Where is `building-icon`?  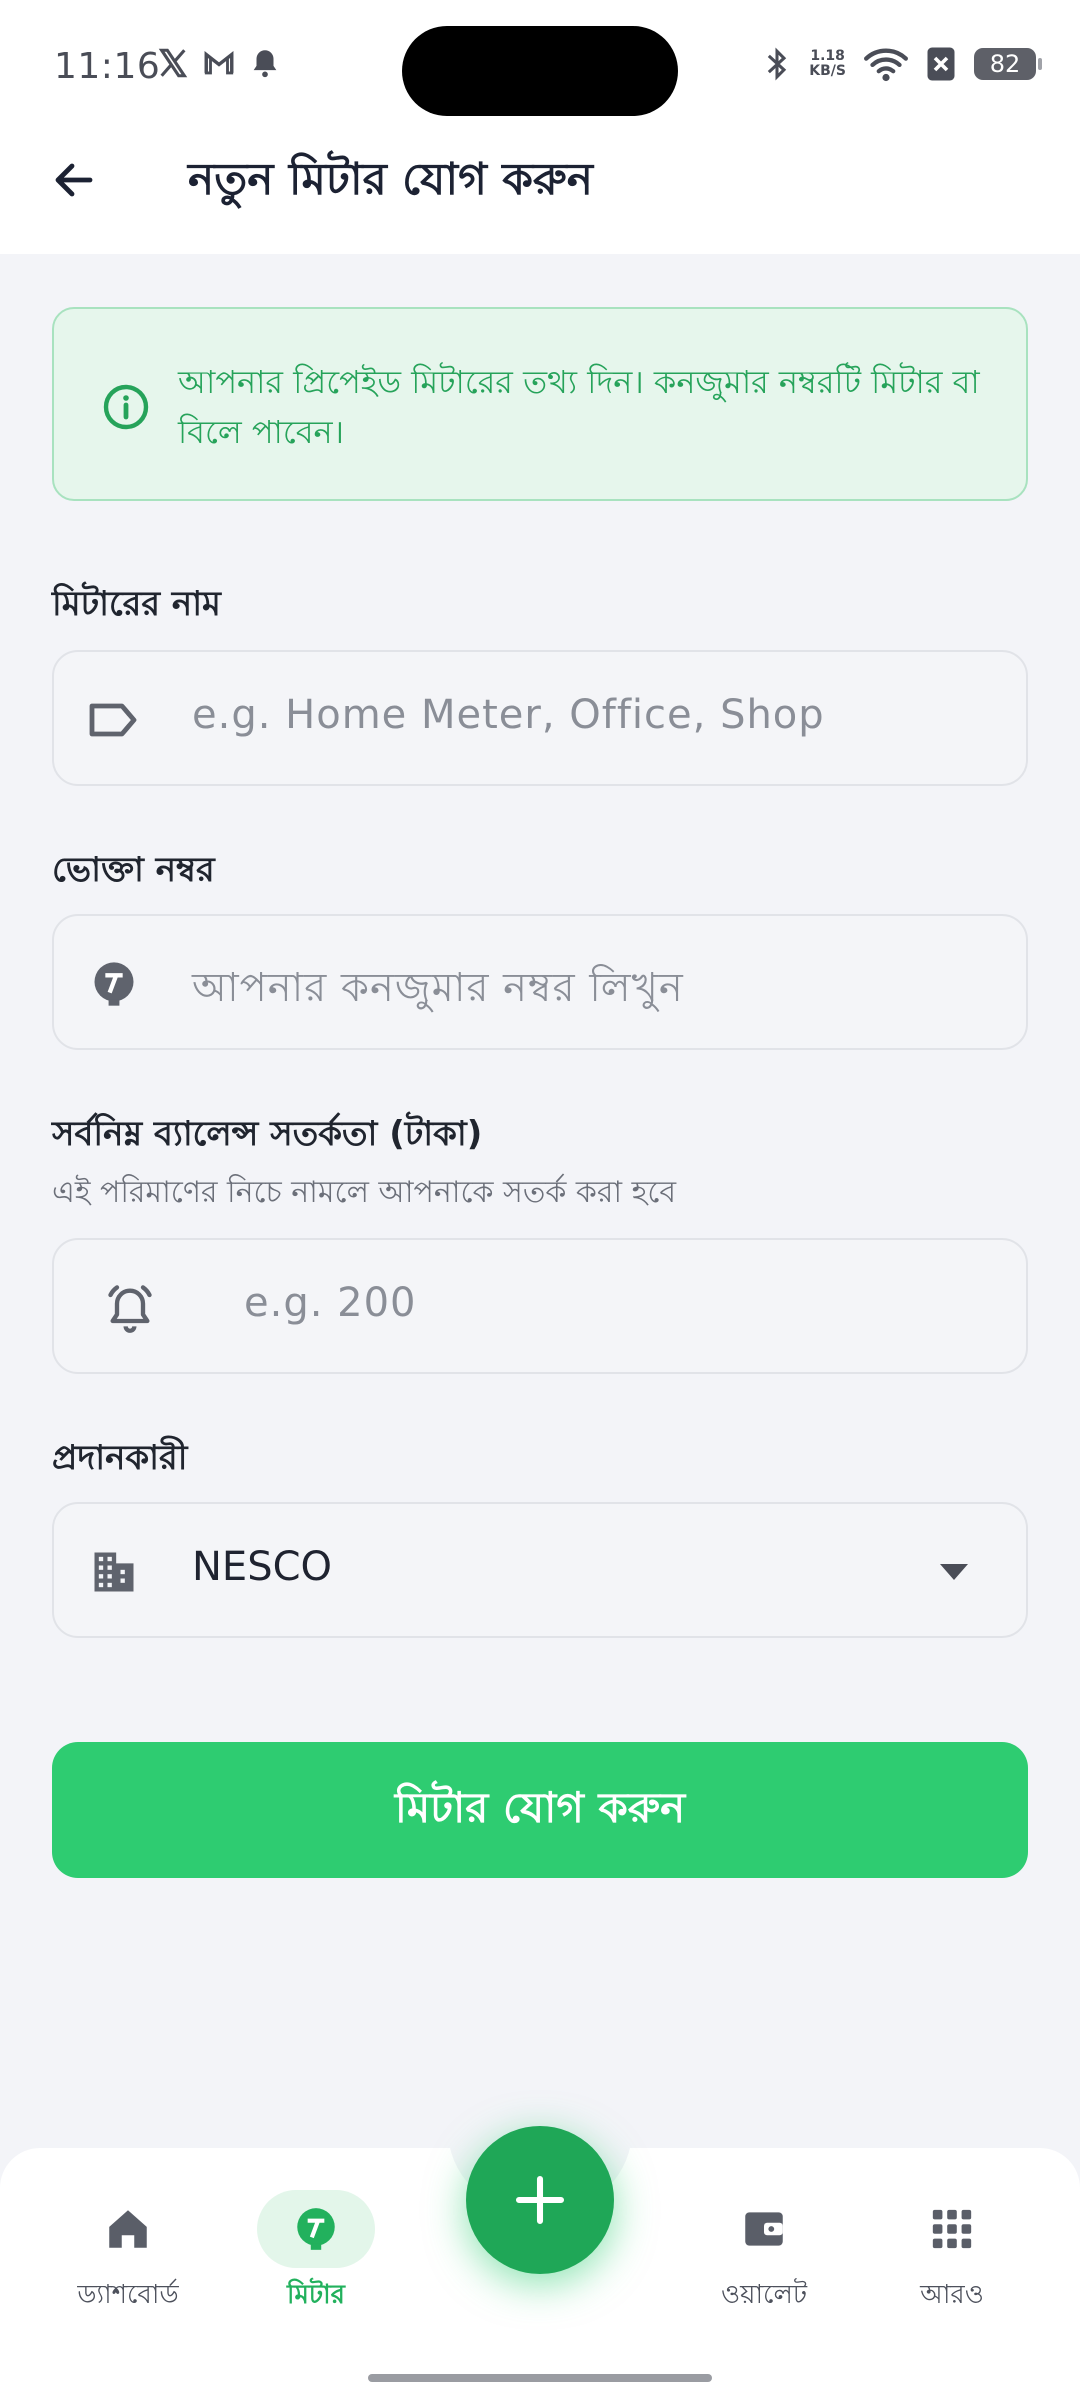
building-icon is located at coordinates (114, 1572).